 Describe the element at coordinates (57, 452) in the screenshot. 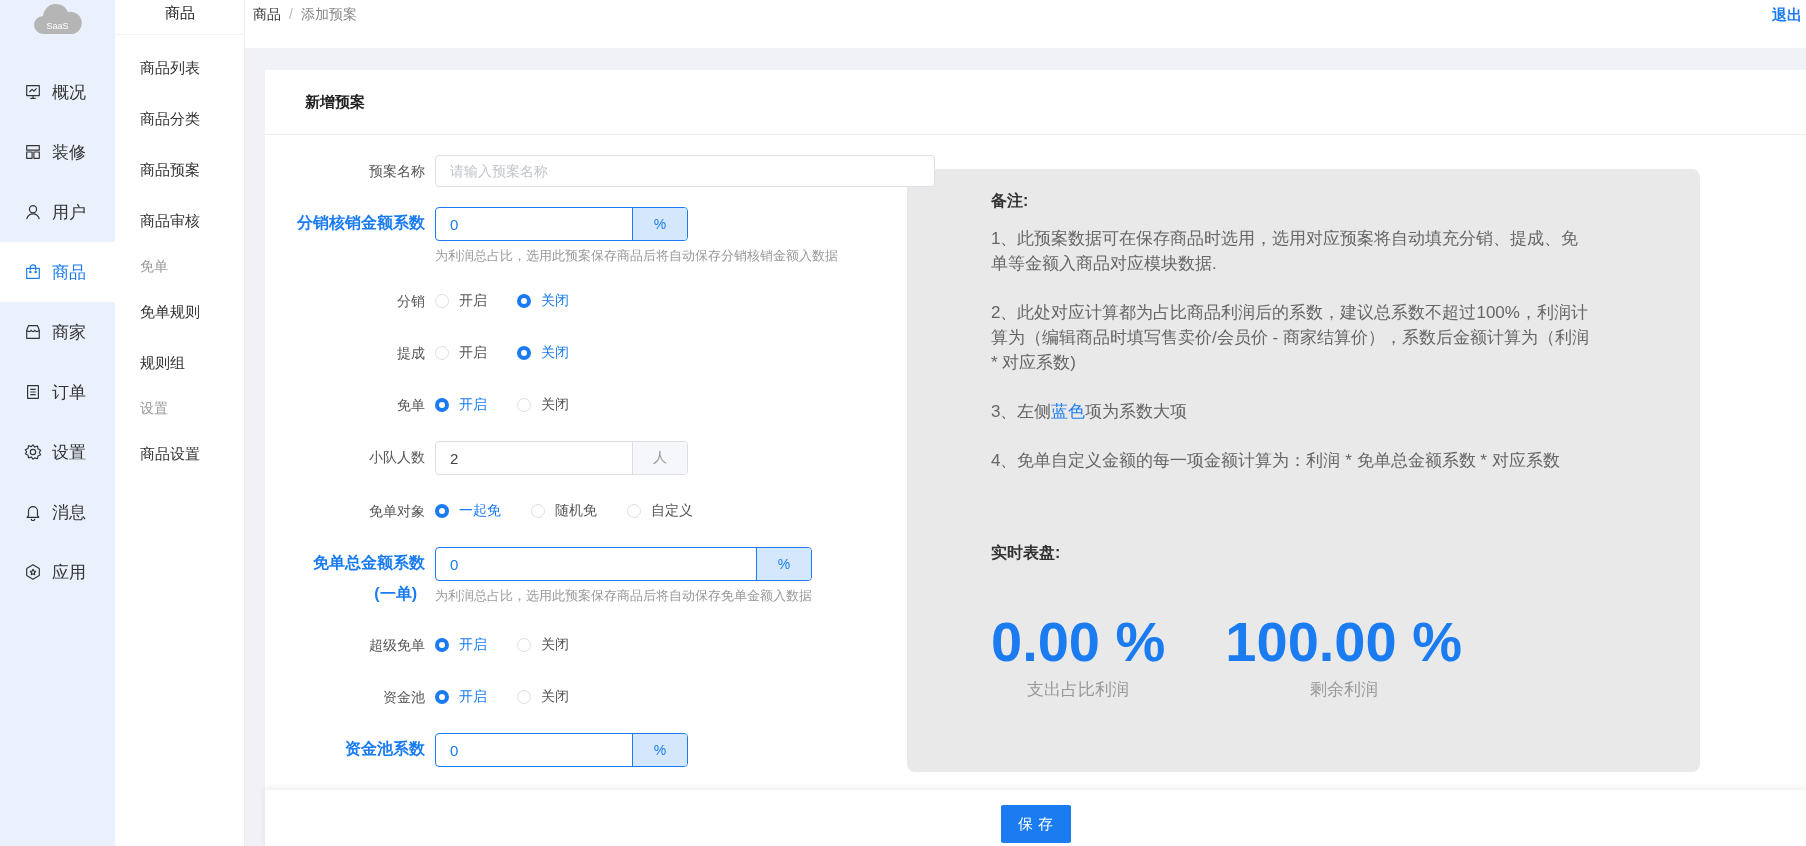

I see `nav-item: 设置` at that location.